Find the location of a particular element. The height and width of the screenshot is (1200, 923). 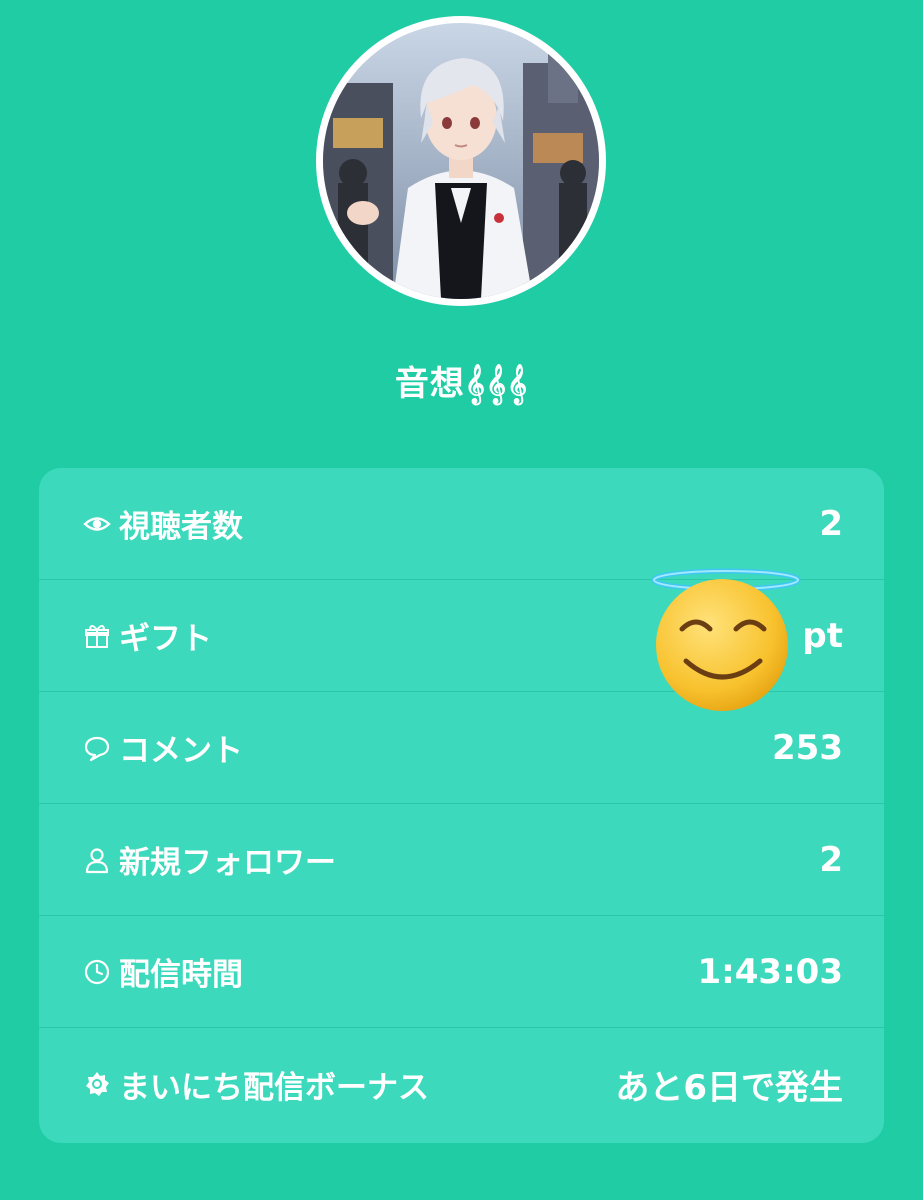

stat-value: pt is located at coordinates (822, 635).